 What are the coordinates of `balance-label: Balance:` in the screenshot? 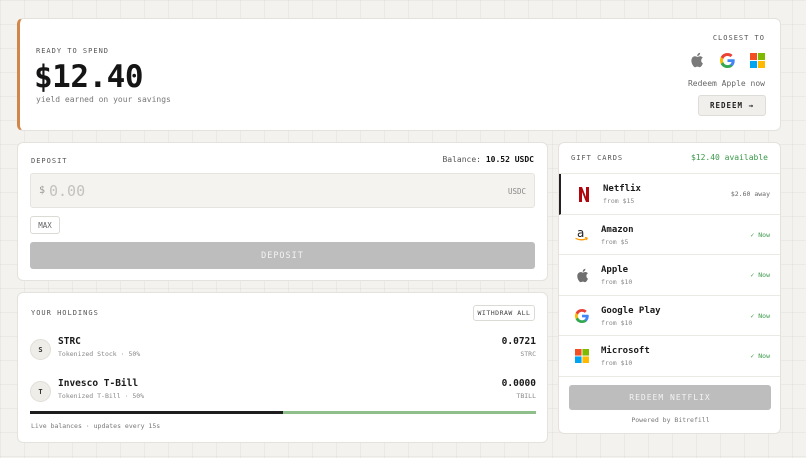 It's located at (461, 159).